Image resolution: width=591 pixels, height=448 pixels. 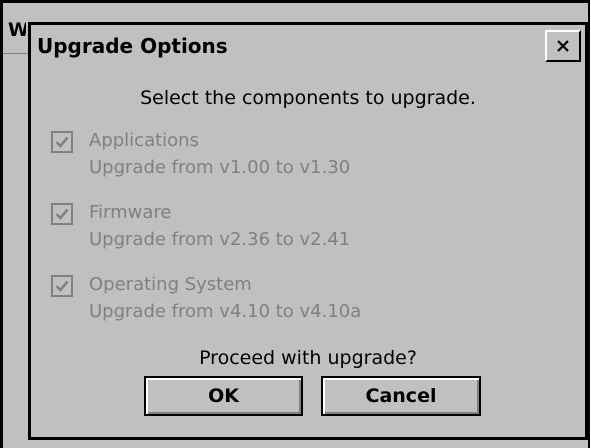 I want to click on close-icon, so click(x=563, y=46).